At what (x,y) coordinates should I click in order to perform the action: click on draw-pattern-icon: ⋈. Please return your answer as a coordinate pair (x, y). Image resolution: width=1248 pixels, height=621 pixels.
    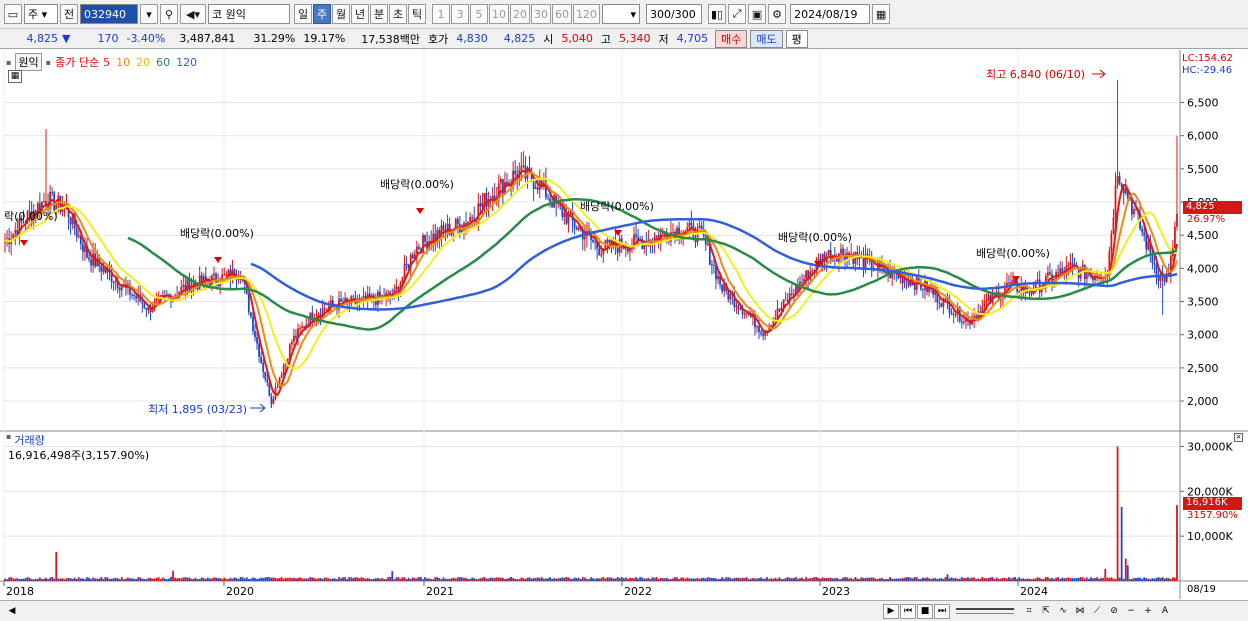
    Looking at the image, I should click on (1080, 611).